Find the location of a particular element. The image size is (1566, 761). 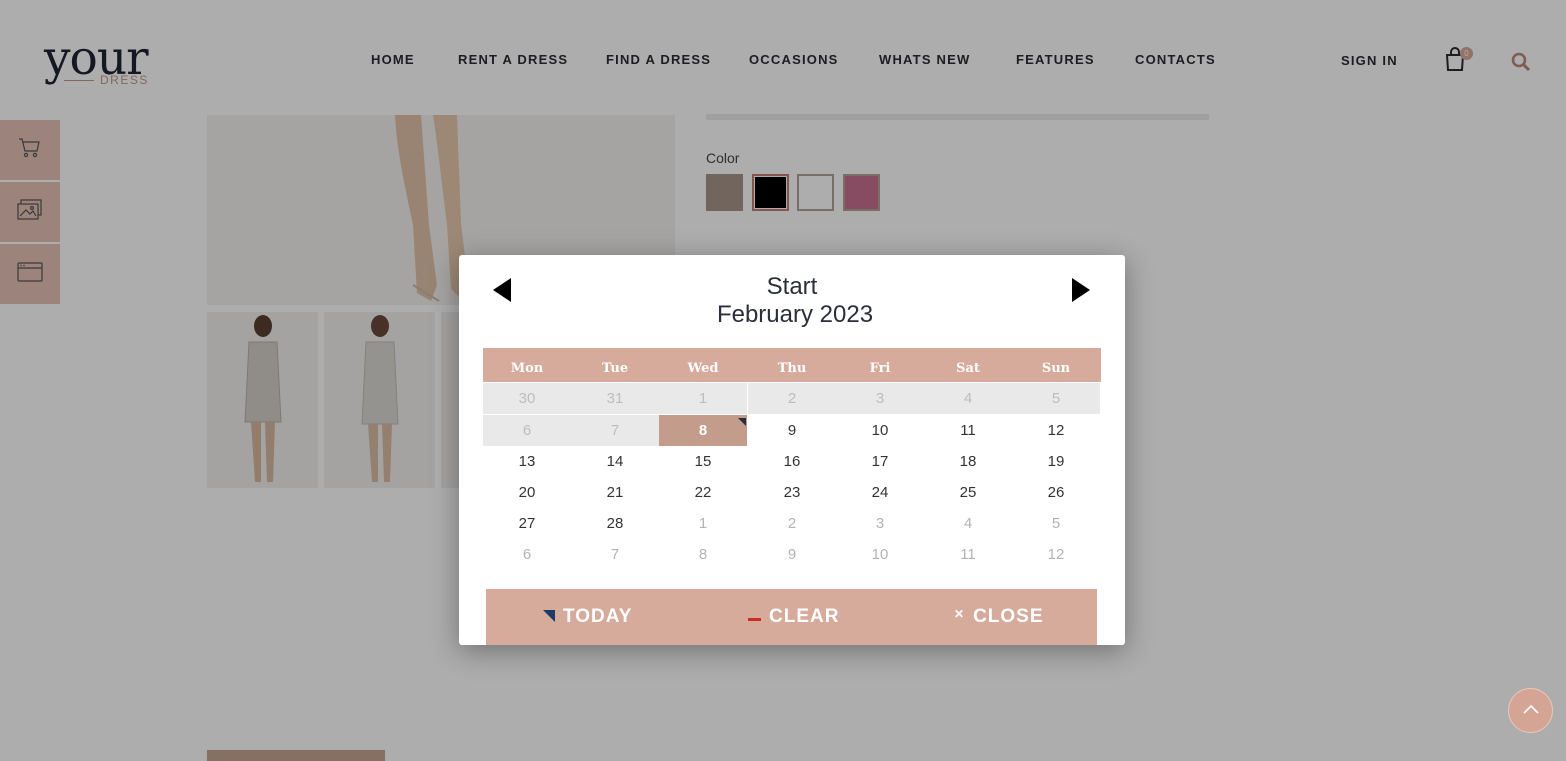

today-button: TODAY is located at coordinates (587, 617).